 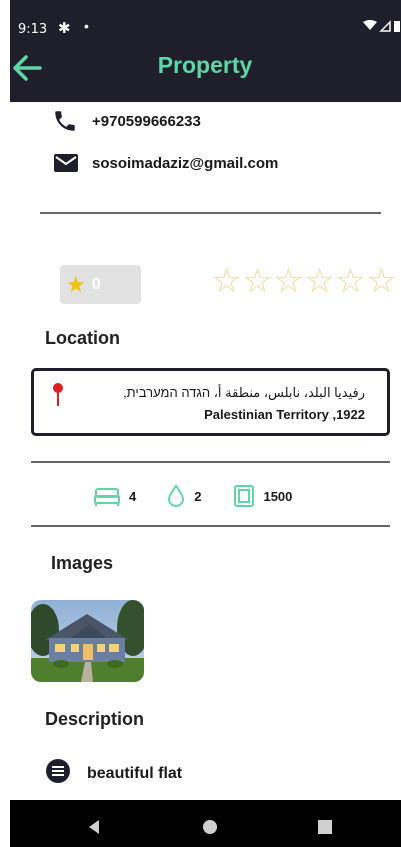 What do you see at coordinates (381, 27) in the screenshot?
I see `signal-battery-icon` at bounding box center [381, 27].